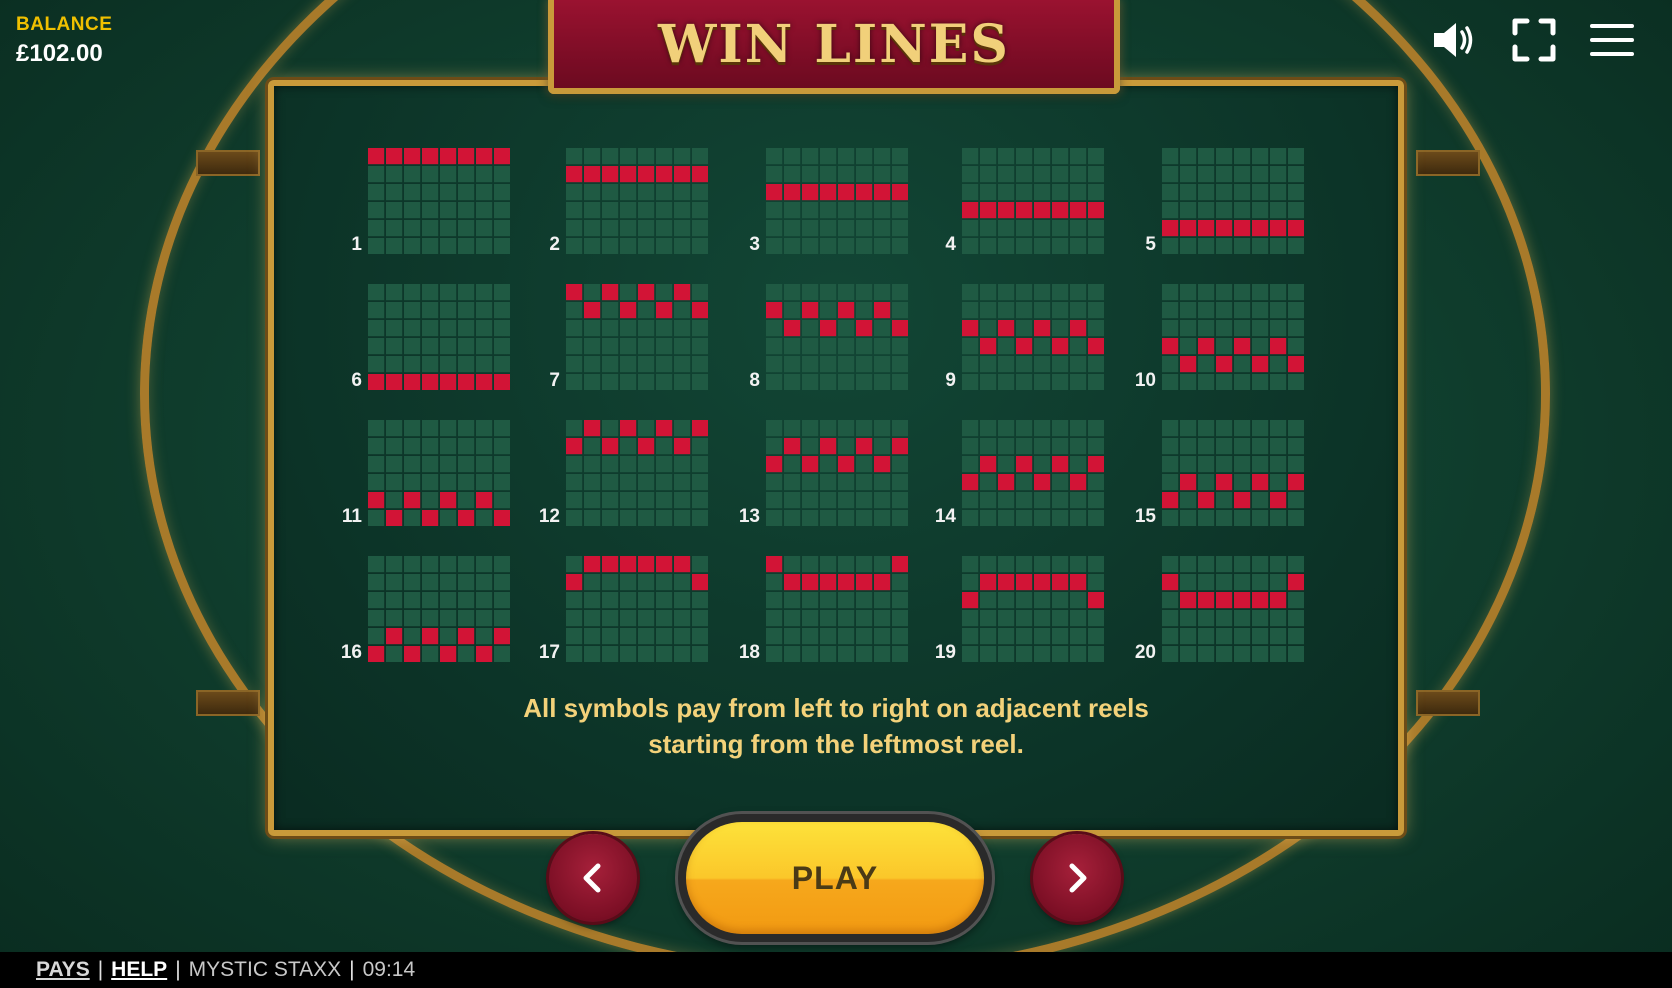 This screenshot has height=988, width=1672. I want to click on chevron-right-icon, so click(1078, 878).